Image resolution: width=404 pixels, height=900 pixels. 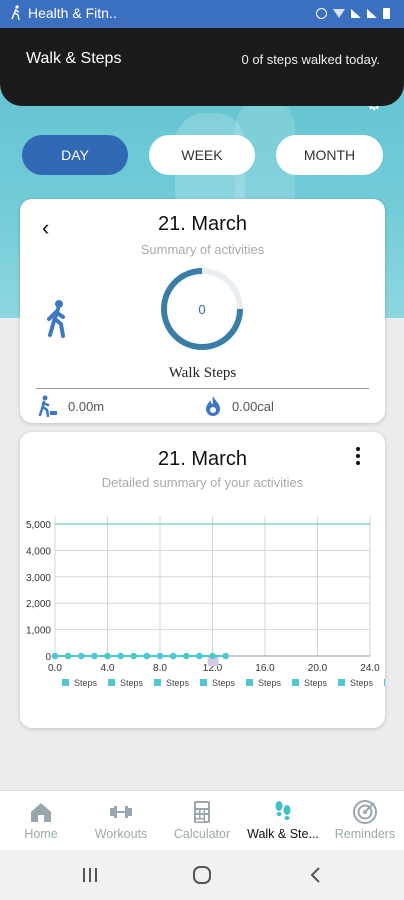 What do you see at coordinates (55, 668) in the screenshot?
I see `chart-x-tick-label: 0.0` at bounding box center [55, 668].